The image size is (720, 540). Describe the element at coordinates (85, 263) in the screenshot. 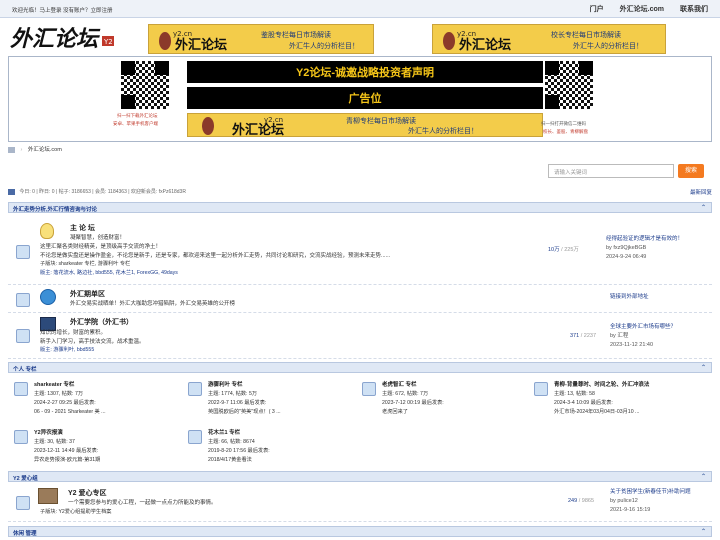

I see `forum-subforums: 子版块: sharkeater 专栏, 游骤利叶 专栏` at that location.